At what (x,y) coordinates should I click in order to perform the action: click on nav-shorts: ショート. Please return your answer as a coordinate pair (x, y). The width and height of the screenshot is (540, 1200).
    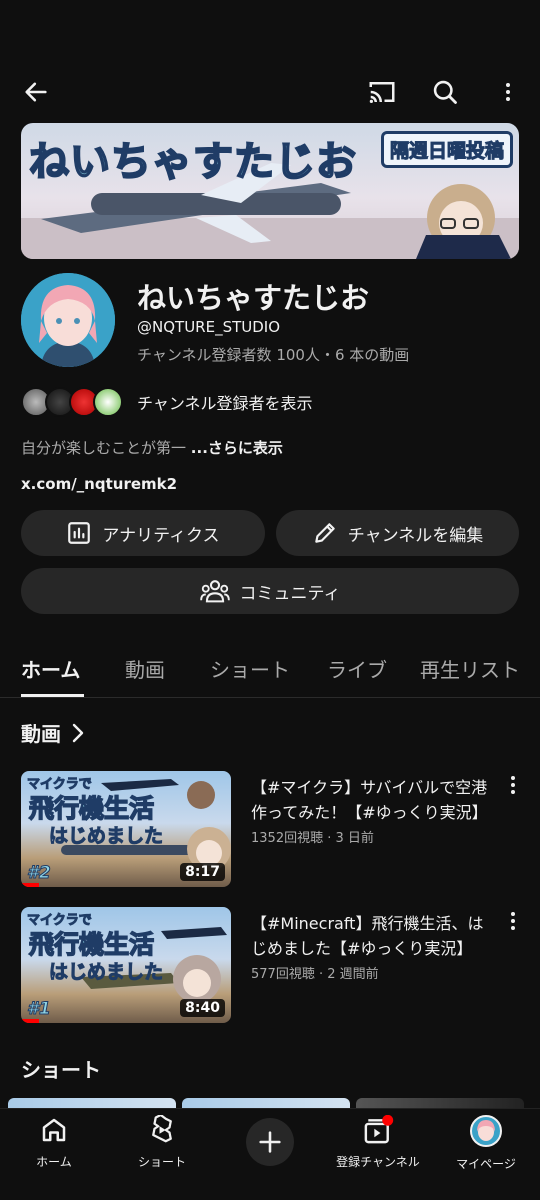
    Looking at the image, I should click on (162, 1141).